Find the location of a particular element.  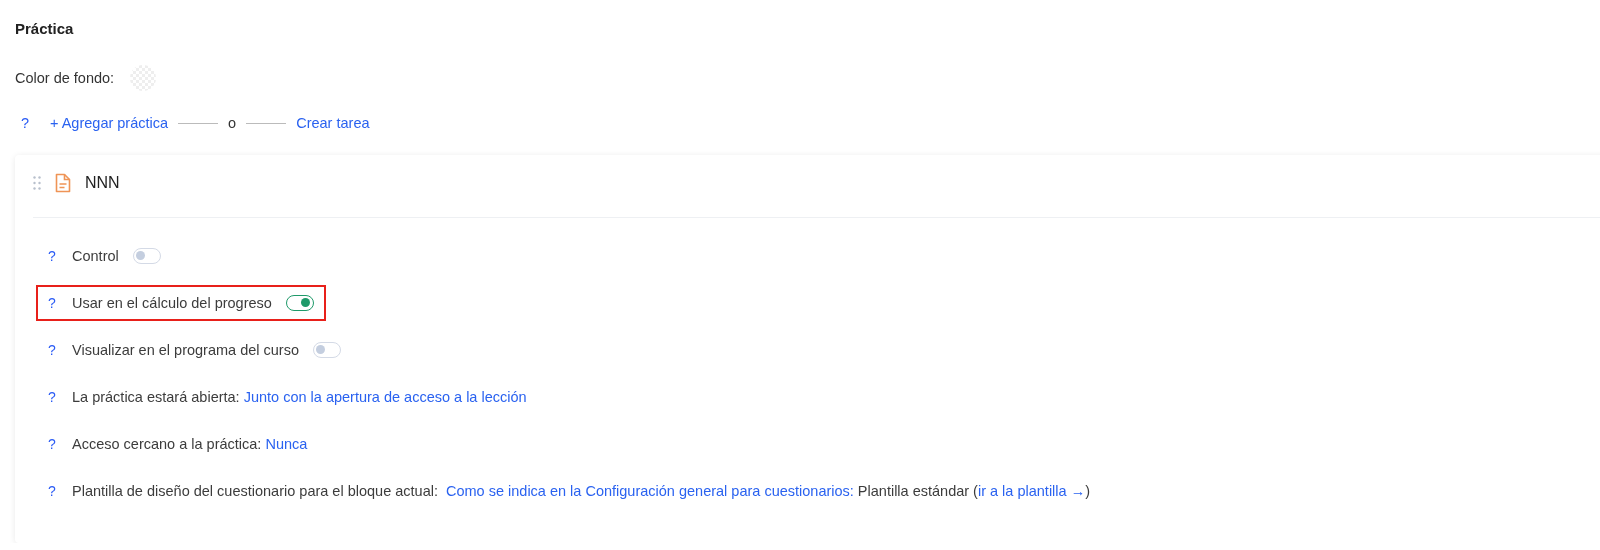

setting-text: Acceso cercano a la práctica: is located at coordinates (167, 444).